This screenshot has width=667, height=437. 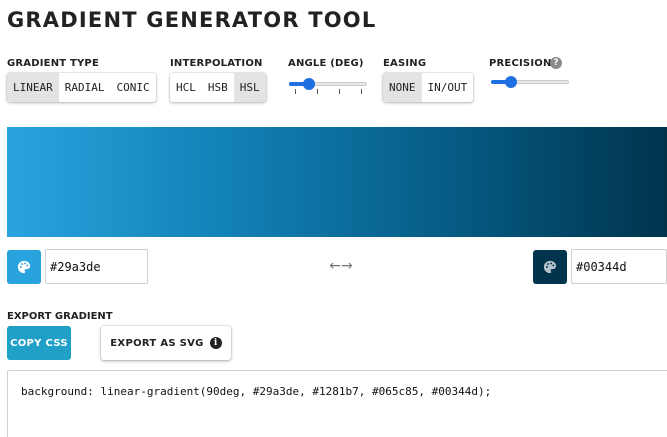 What do you see at coordinates (186, 87) in the screenshot?
I see `interpolation-hcl: HCL` at bounding box center [186, 87].